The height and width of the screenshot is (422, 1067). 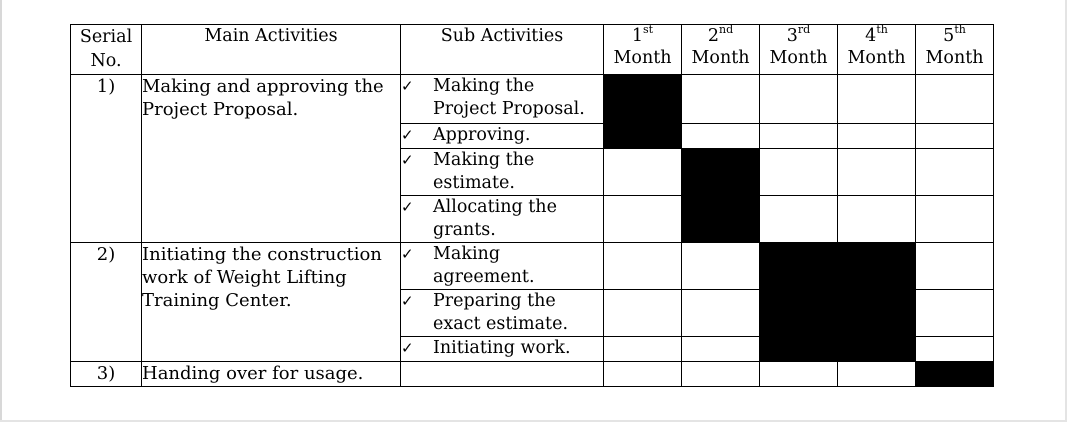 What do you see at coordinates (637, 36) in the screenshot?
I see `month-1-number: 1` at bounding box center [637, 36].